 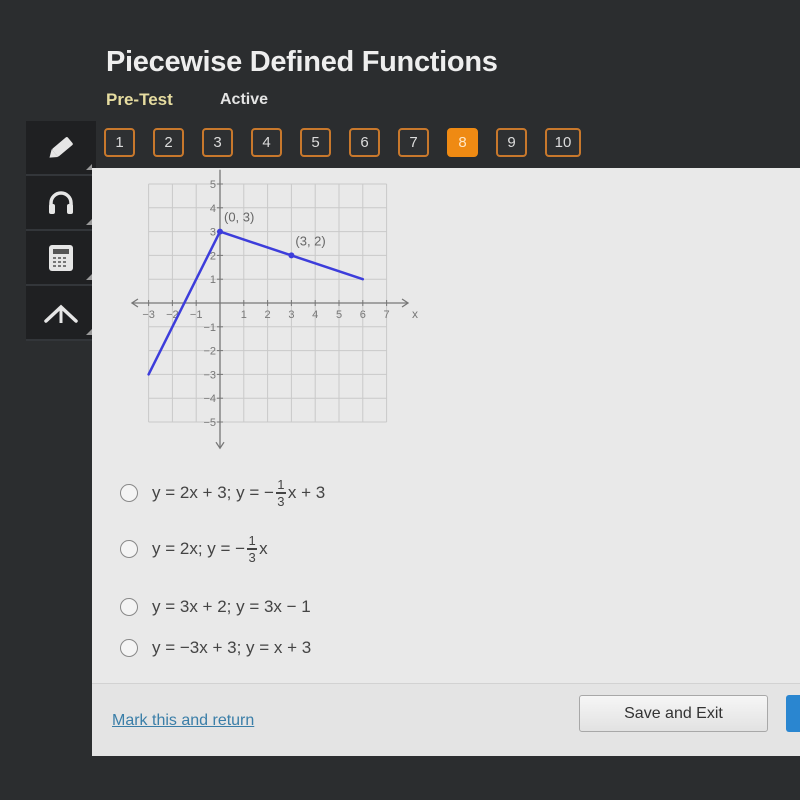 What do you see at coordinates (263, 548) in the screenshot?
I see `equation-text: x` at bounding box center [263, 548].